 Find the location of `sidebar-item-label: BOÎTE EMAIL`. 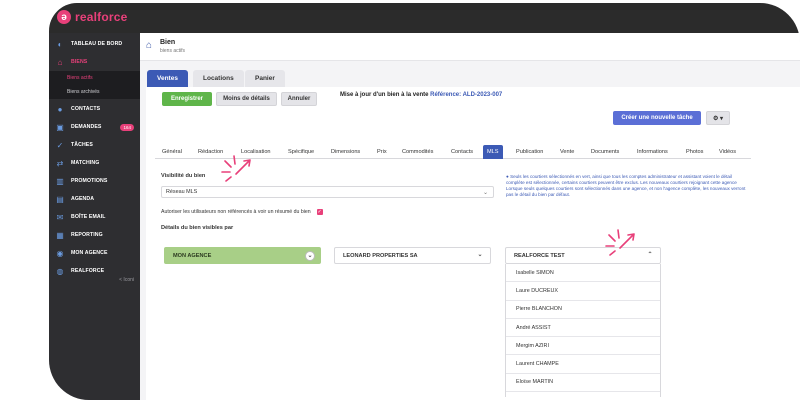

sidebar-item-label: BOÎTE EMAIL is located at coordinates (88, 217).